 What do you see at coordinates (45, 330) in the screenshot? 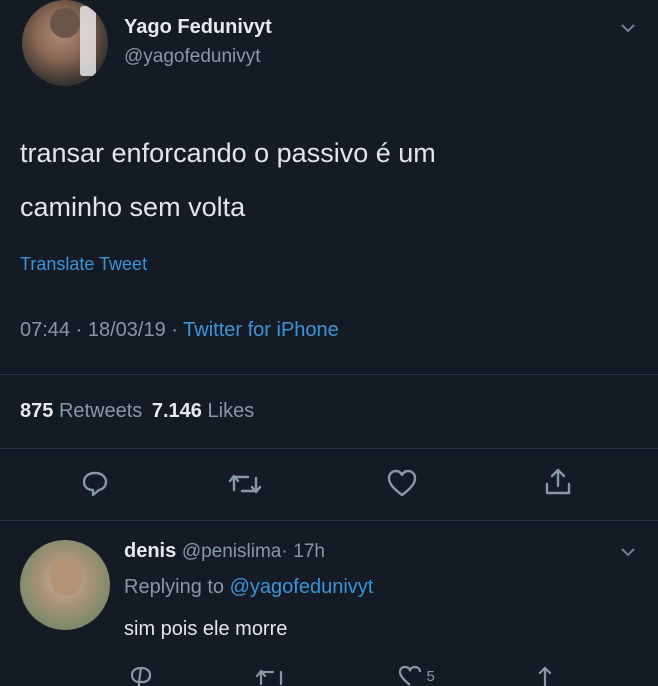
I see `tweet-time: 07:44` at bounding box center [45, 330].